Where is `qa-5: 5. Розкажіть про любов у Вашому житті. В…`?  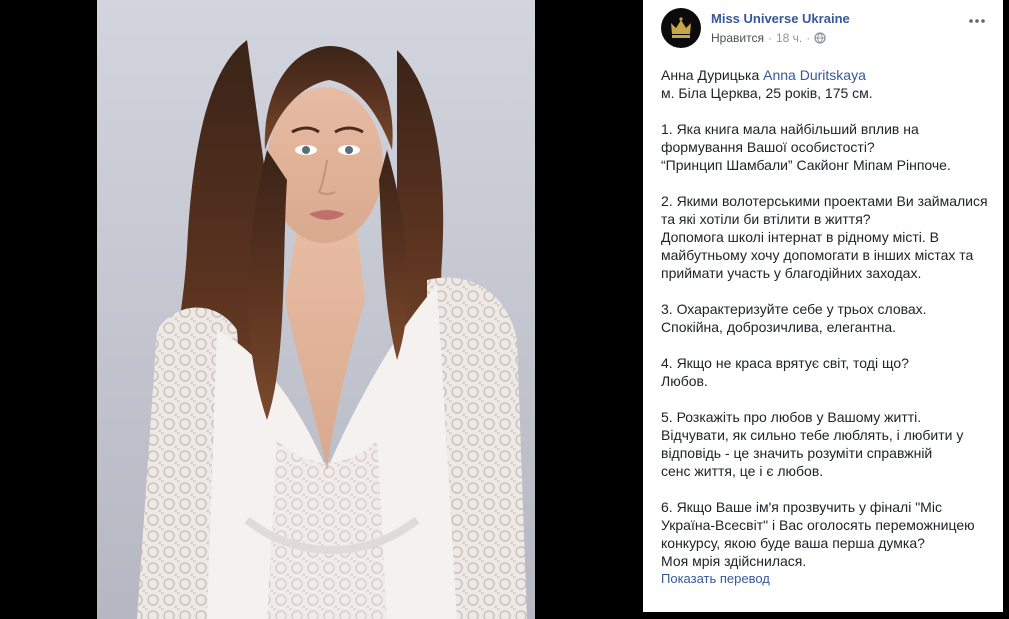
qa-5: 5. Розкажіть про любов у Вашому житті. В… is located at coordinates (827, 444).